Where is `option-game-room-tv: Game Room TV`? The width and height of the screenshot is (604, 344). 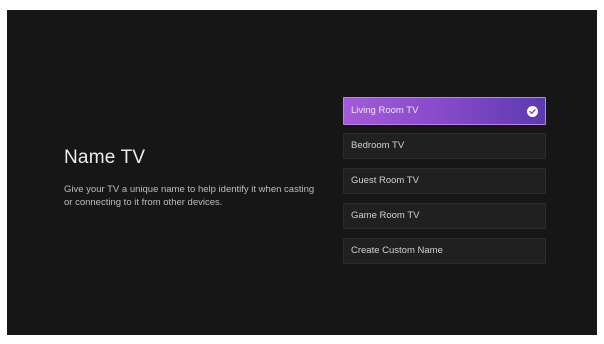 option-game-room-tv: Game Room TV is located at coordinates (444, 216).